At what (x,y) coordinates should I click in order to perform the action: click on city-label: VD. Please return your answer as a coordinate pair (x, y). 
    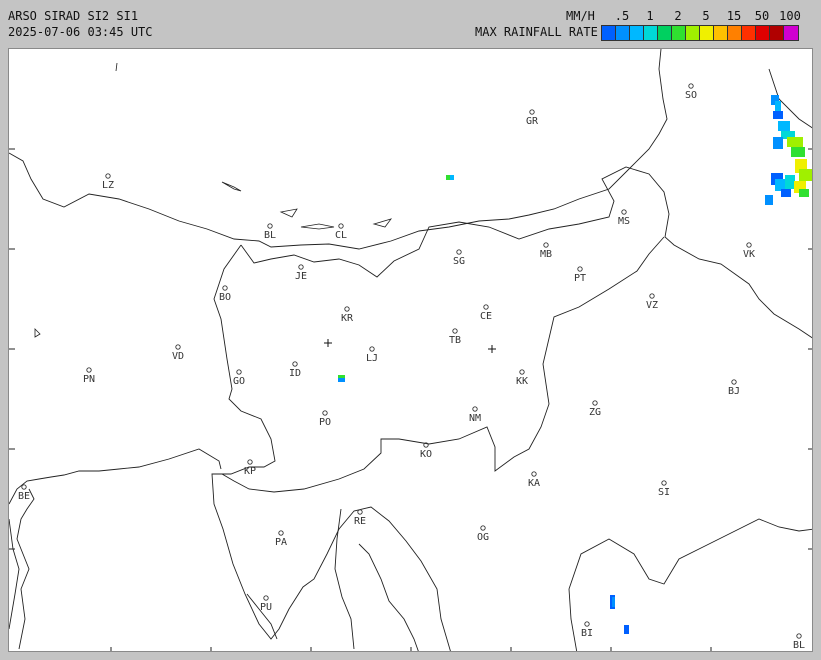
    Looking at the image, I should click on (178, 356).